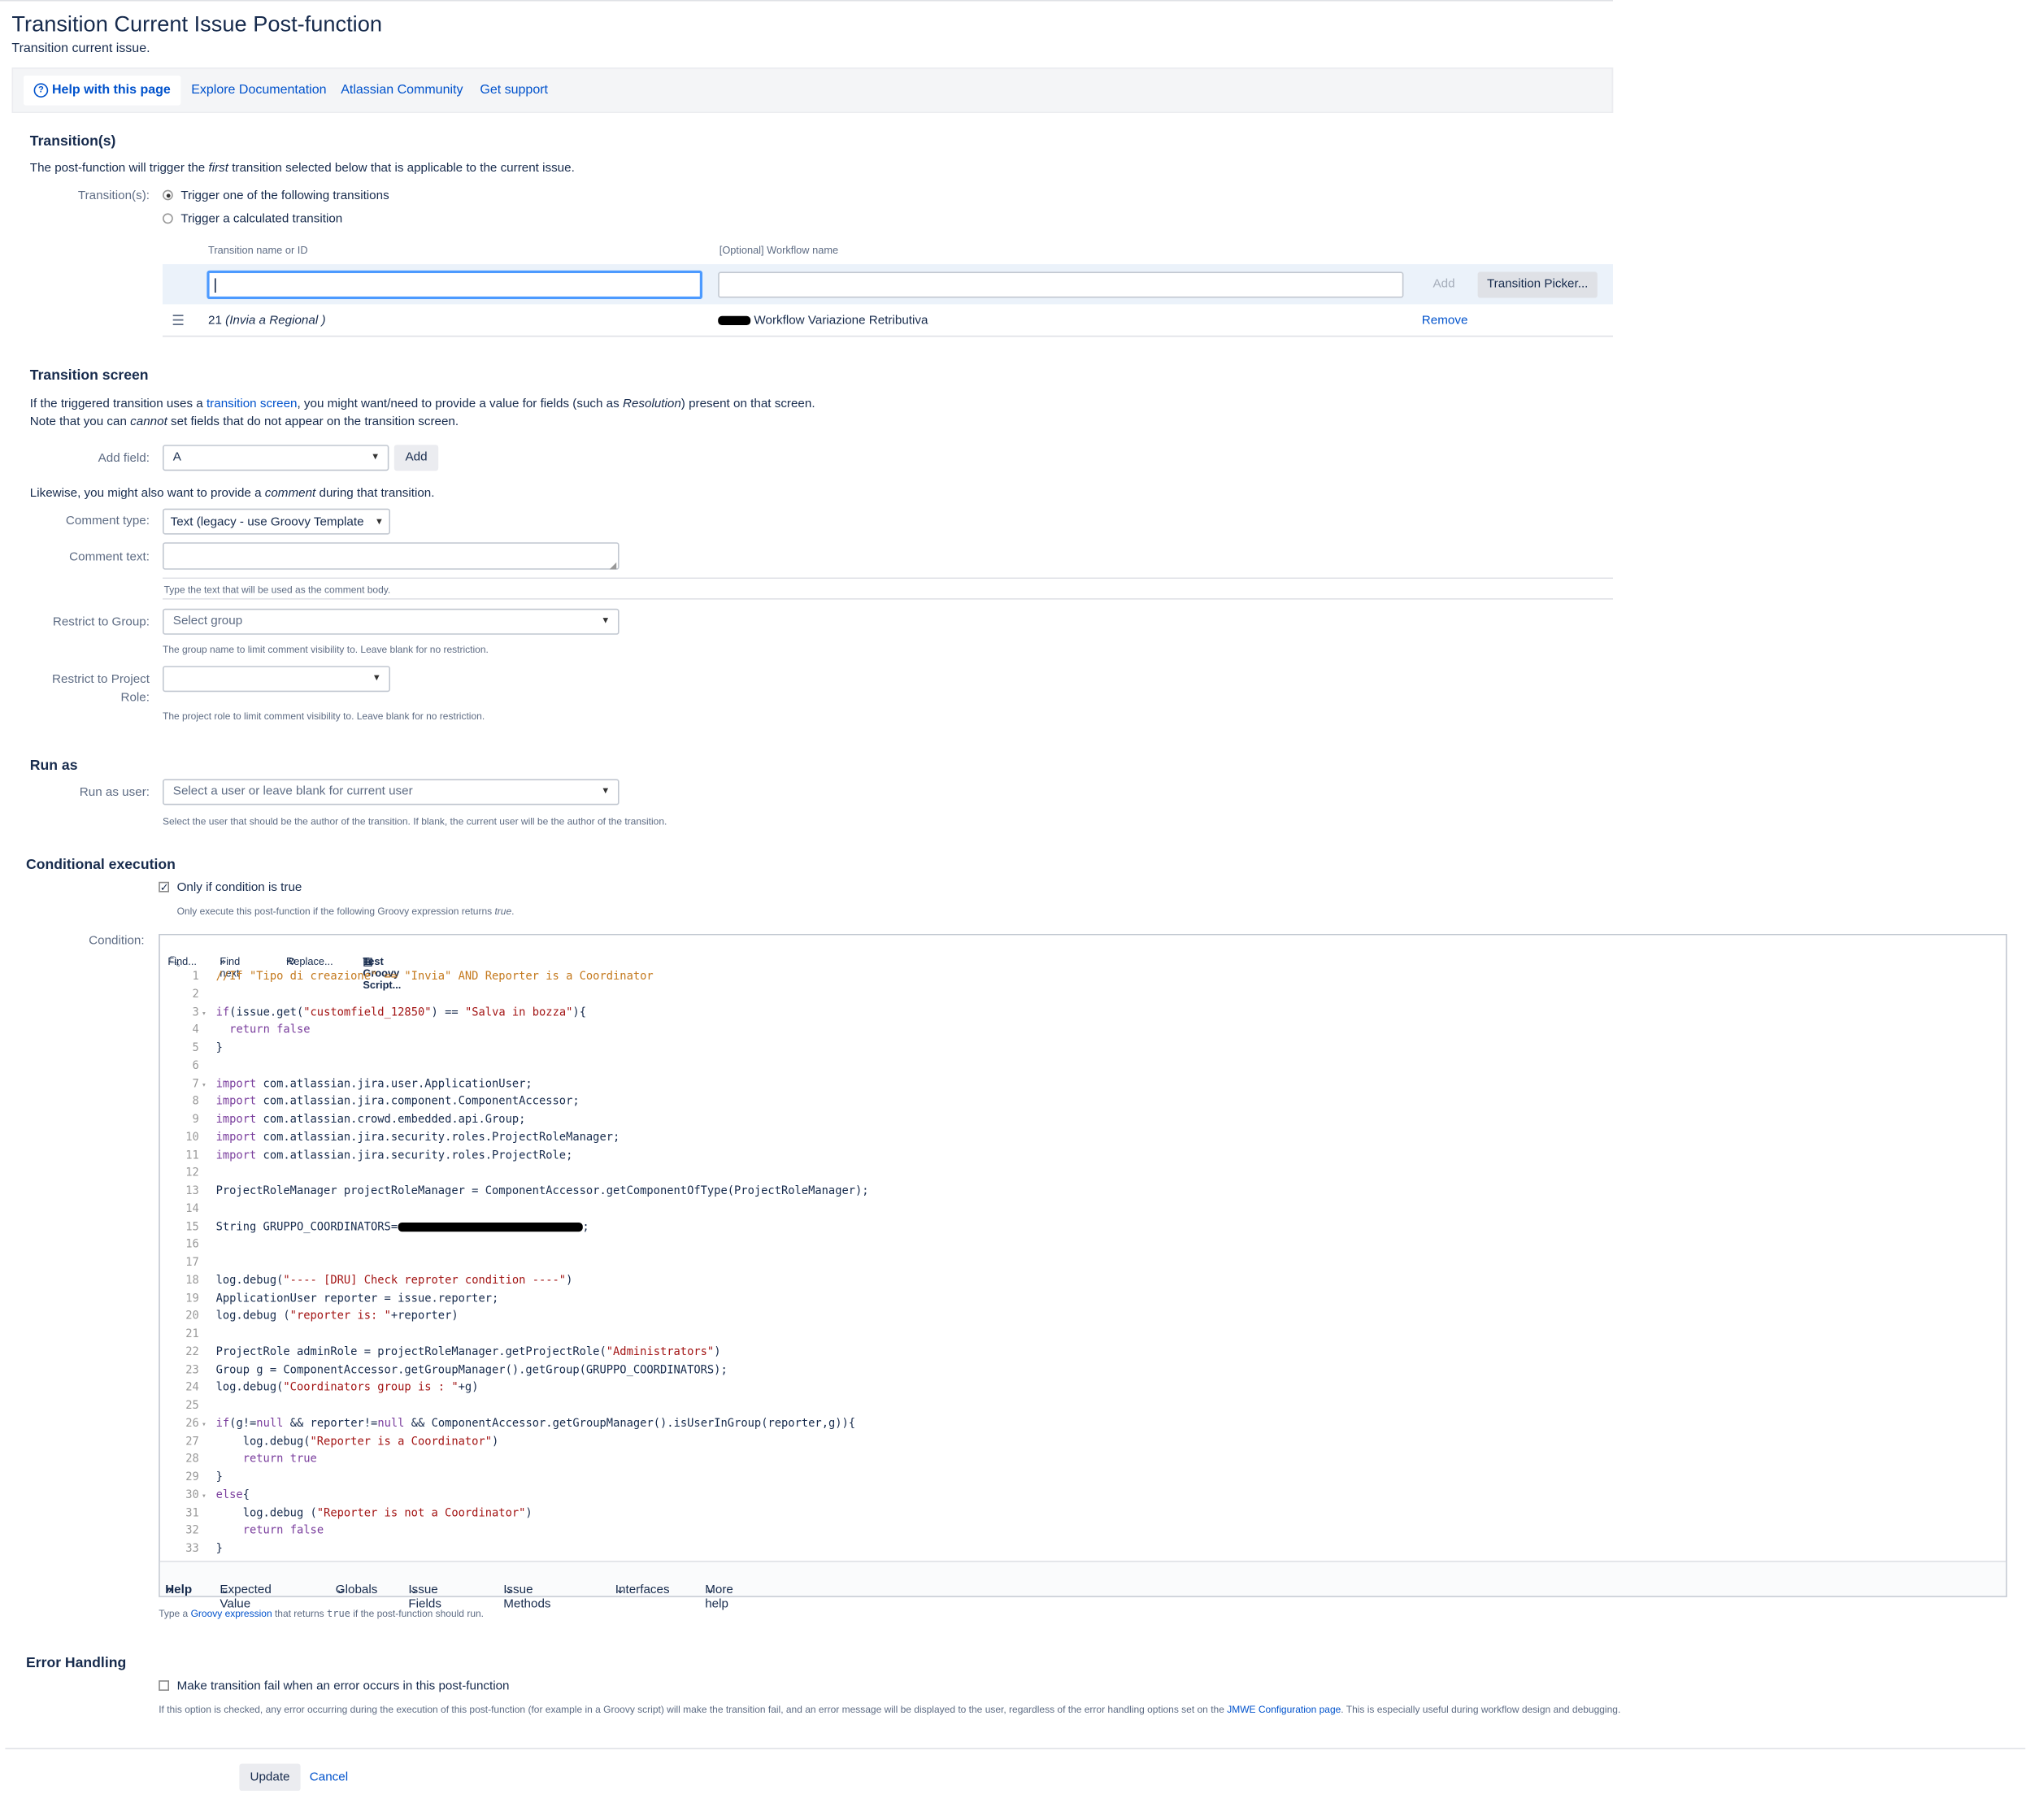  I want to click on code-line: 21, so click(1083, 1335).